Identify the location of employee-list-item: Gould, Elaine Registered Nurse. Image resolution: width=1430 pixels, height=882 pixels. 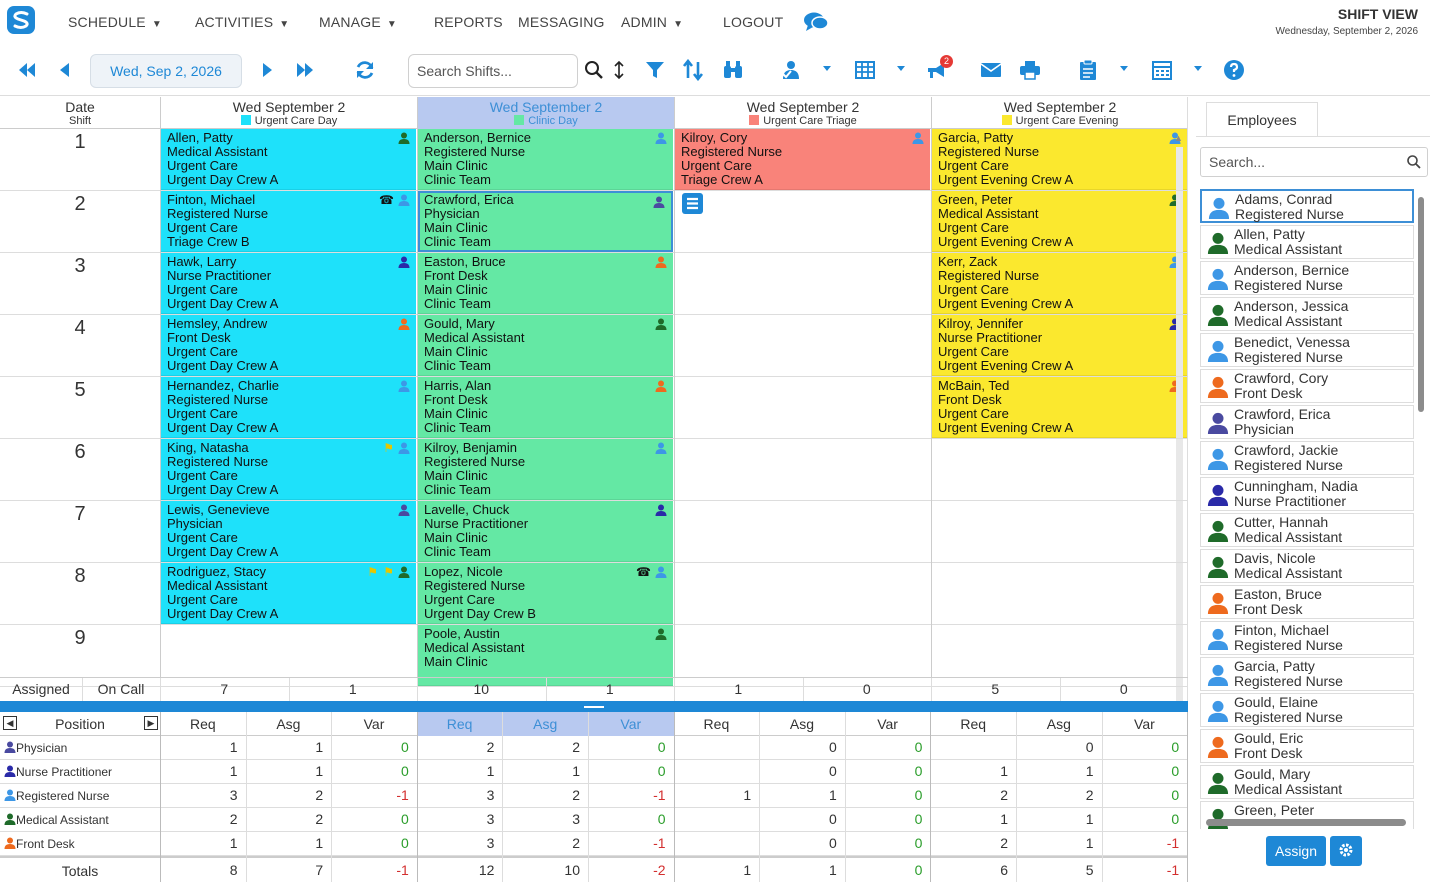
(1307, 710).